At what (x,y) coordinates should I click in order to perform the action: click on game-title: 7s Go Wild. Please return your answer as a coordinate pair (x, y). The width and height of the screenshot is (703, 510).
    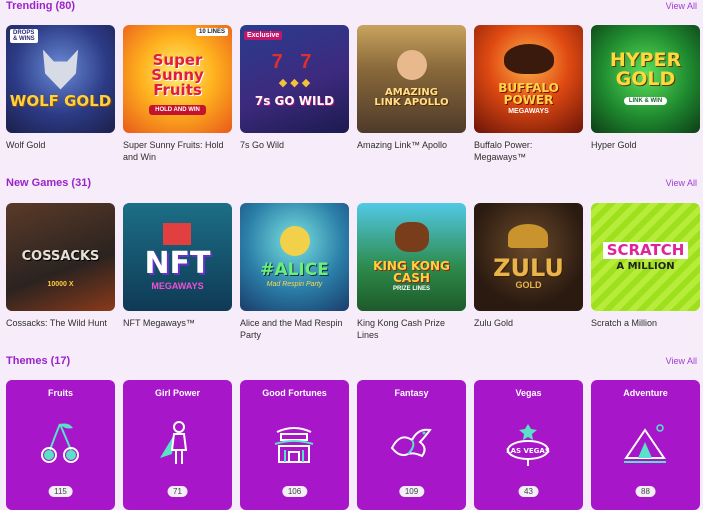
    Looking at the image, I should click on (294, 145).